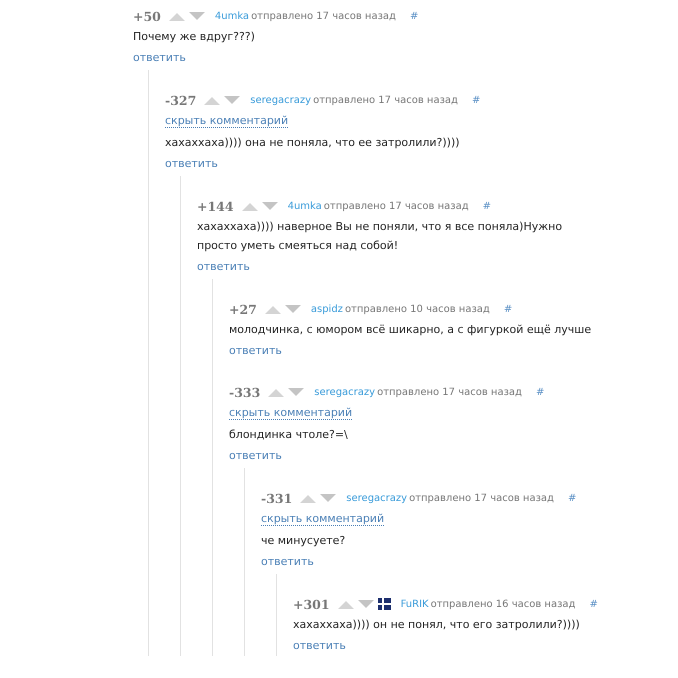 The width and height of the screenshot is (678, 678). What do you see at coordinates (215, 206) in the screenshot?
I see `comment-score: +144` at bounding box center [215, 206].